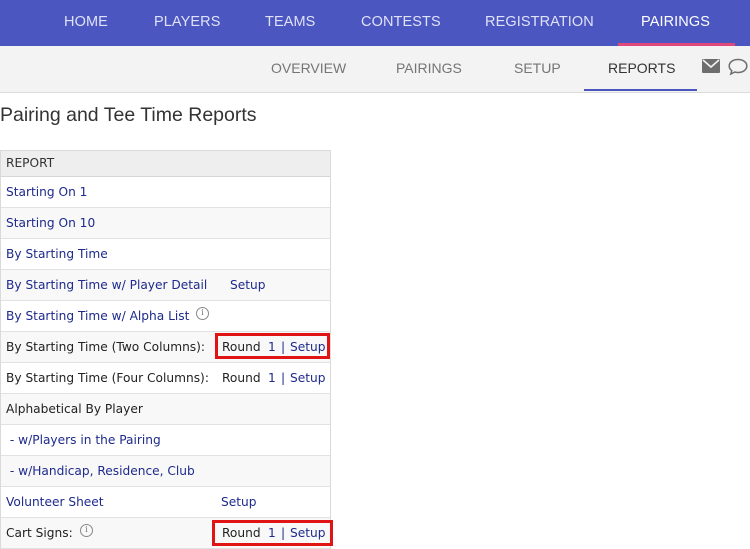  Describe the element at coordinates (46, 192) in the screenshot. I see `report-link-starting-on-1: Starting On 1` at that location.